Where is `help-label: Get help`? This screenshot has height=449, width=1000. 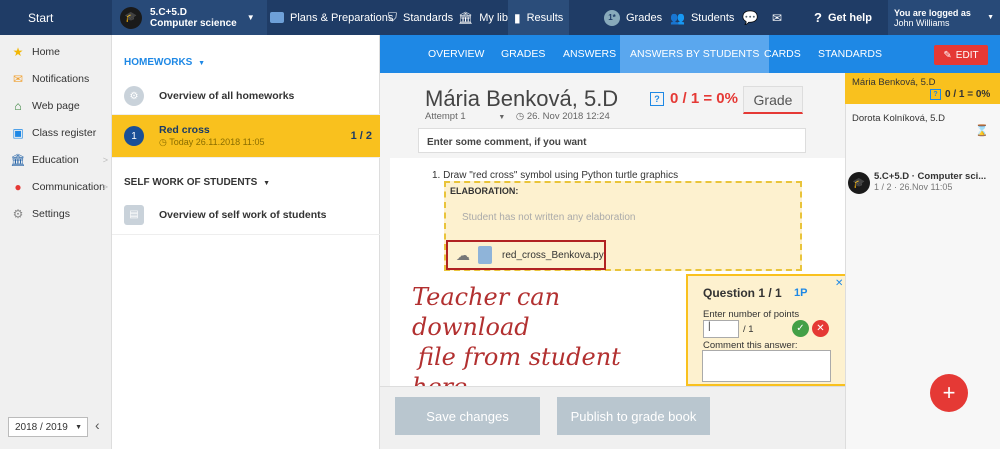 help-label: Get help is located at coordinates (849, 17).